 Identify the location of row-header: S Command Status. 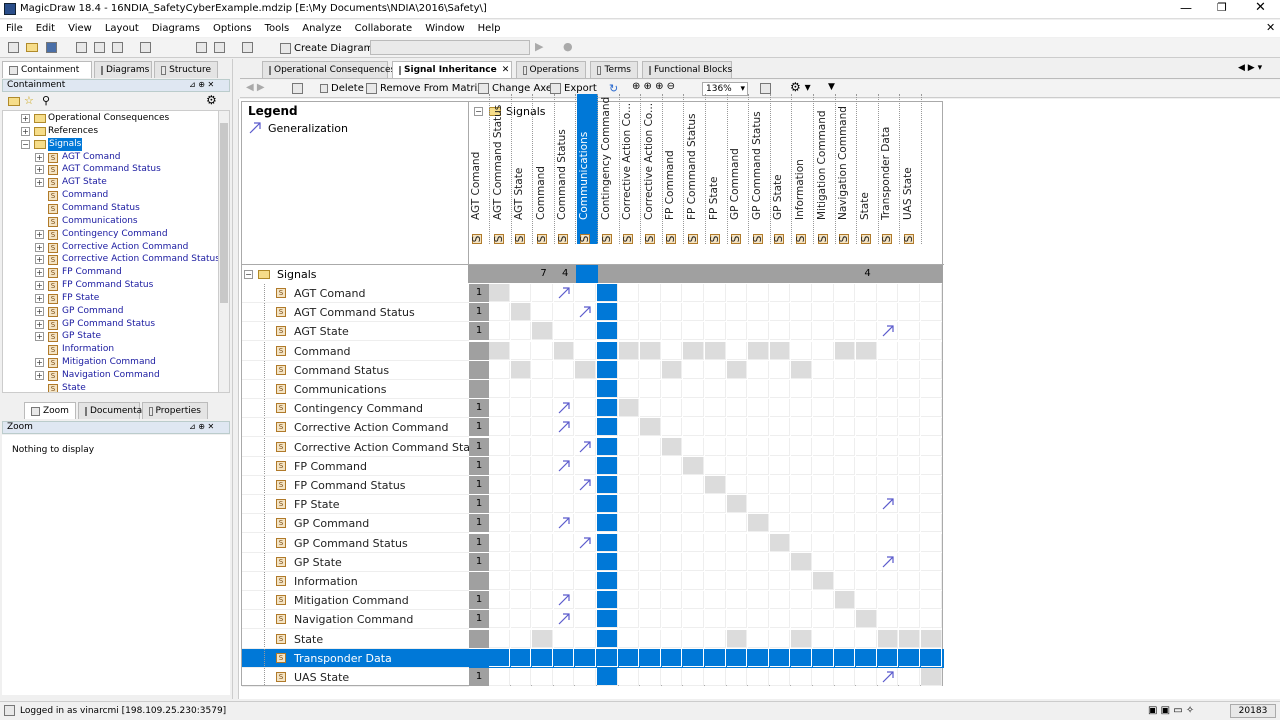
(355, 370).